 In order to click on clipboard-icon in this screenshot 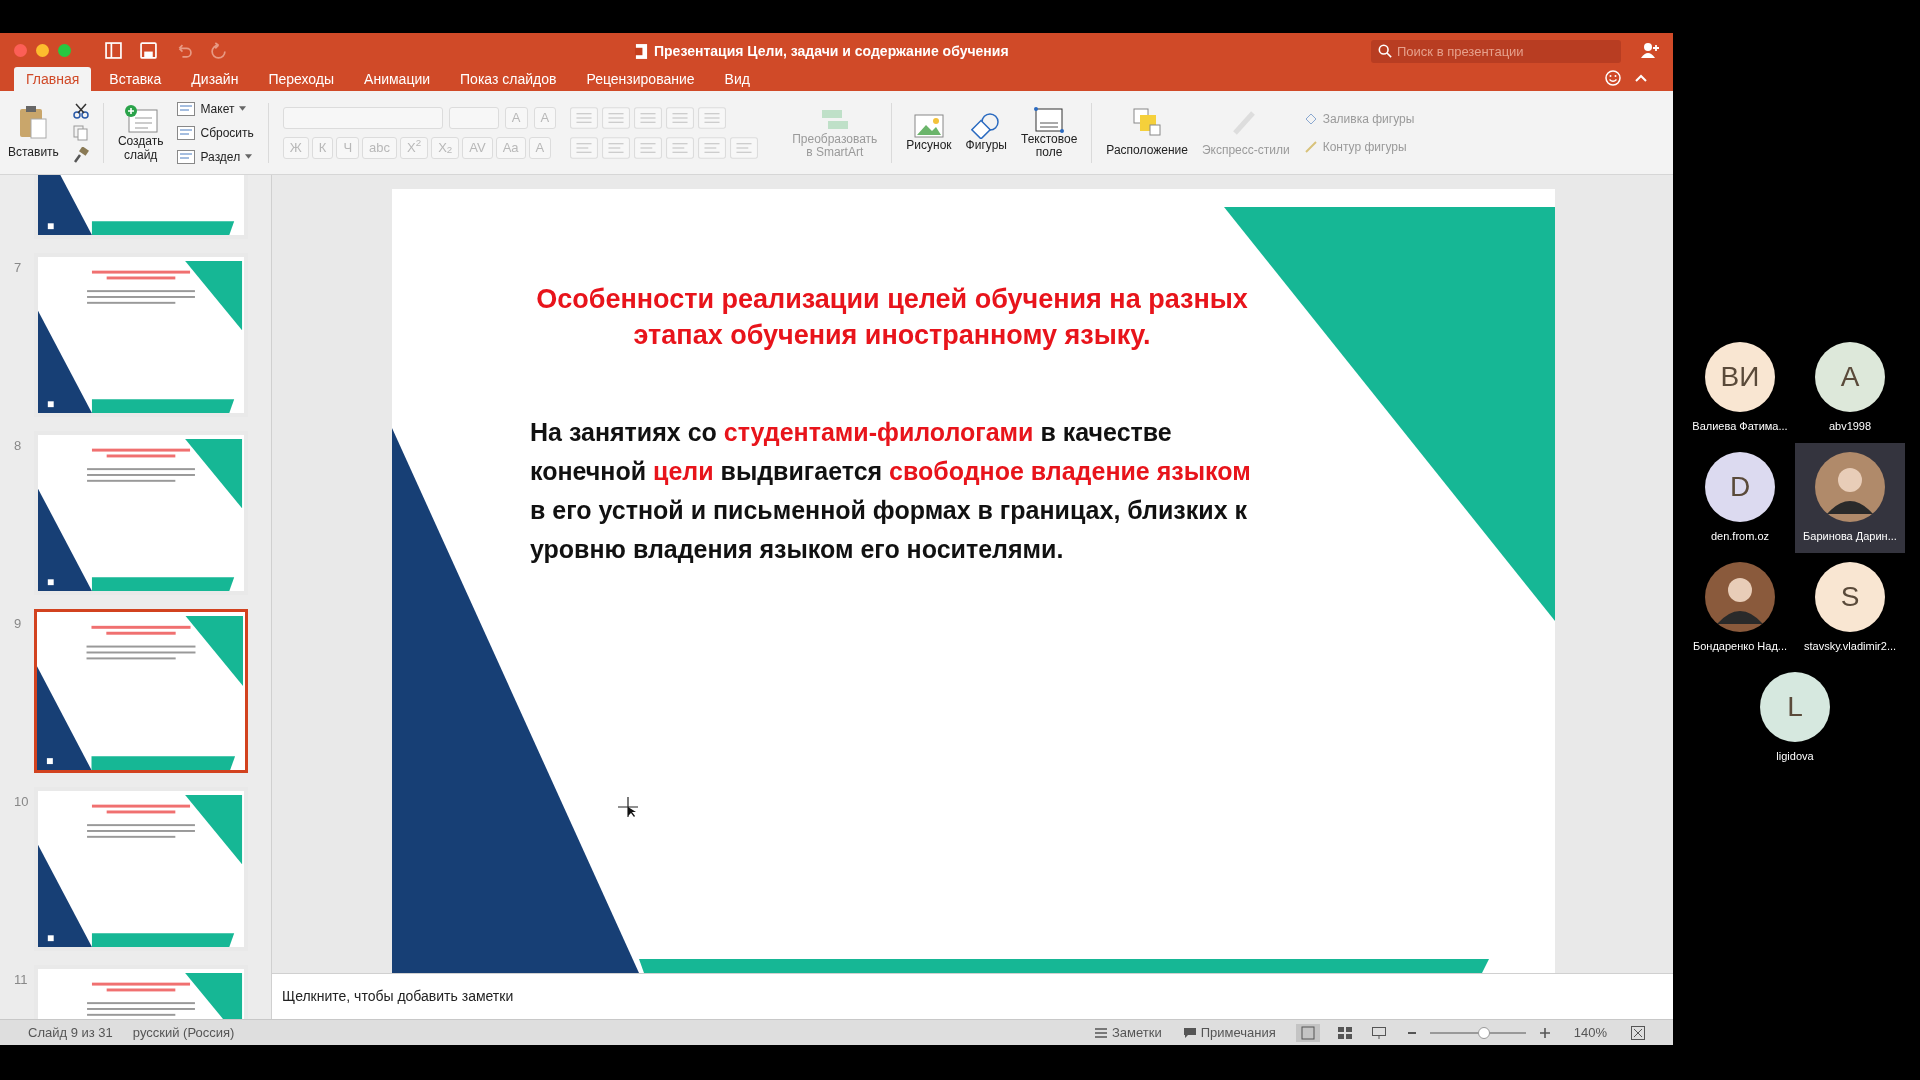, I will do `click(33, 121)`.